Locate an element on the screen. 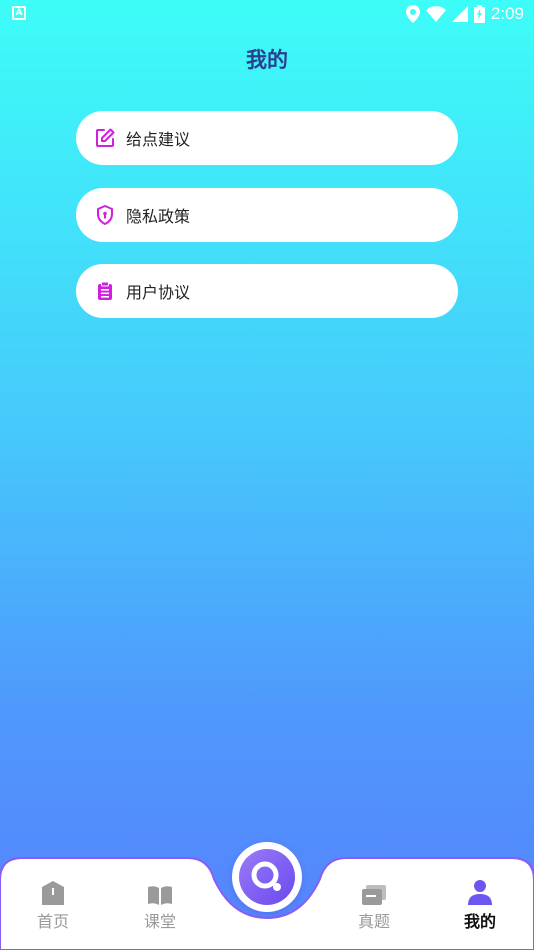 The width and height of the screenshot is (534, 950). tab-classroom: 课堂 is located at coordinates (160, 904).